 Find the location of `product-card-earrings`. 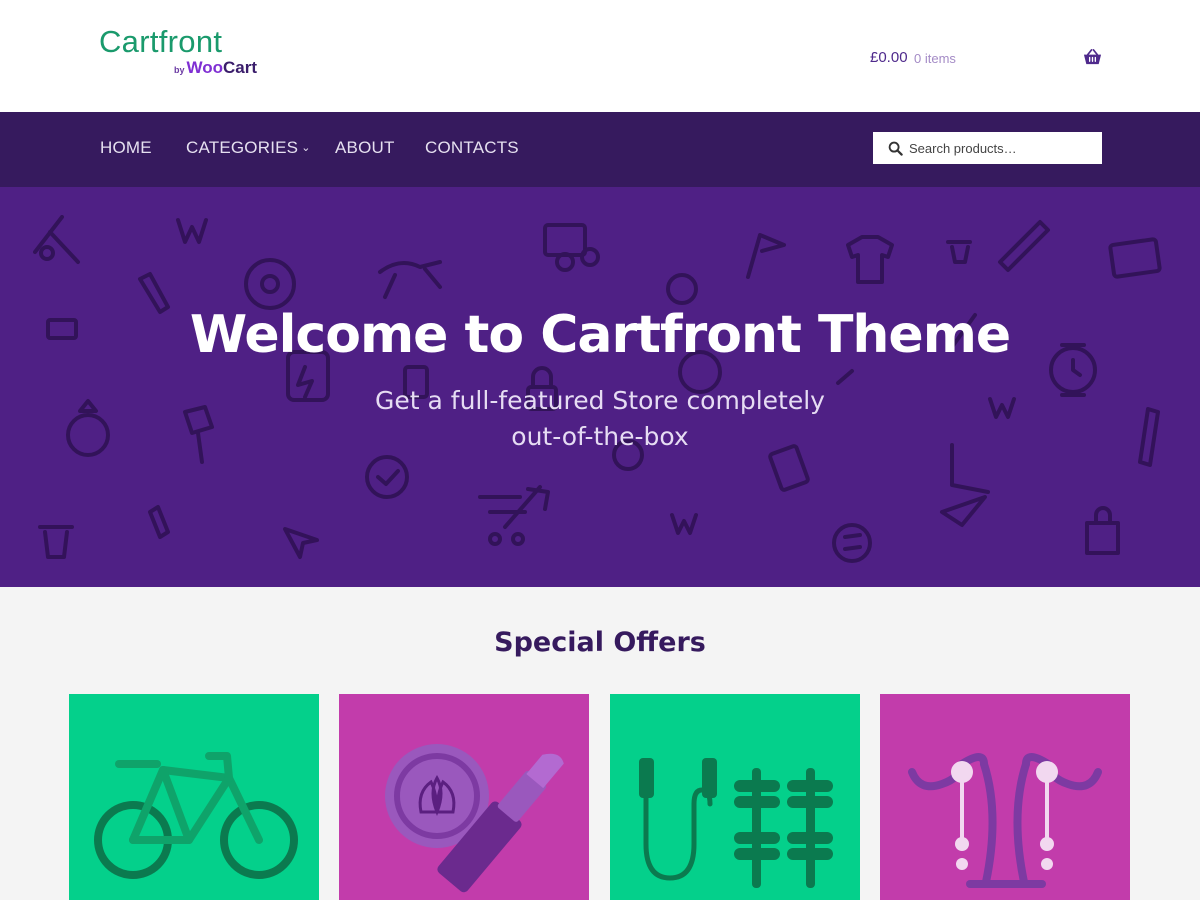

product-card-earrings is located at coordinates (1005, 797).